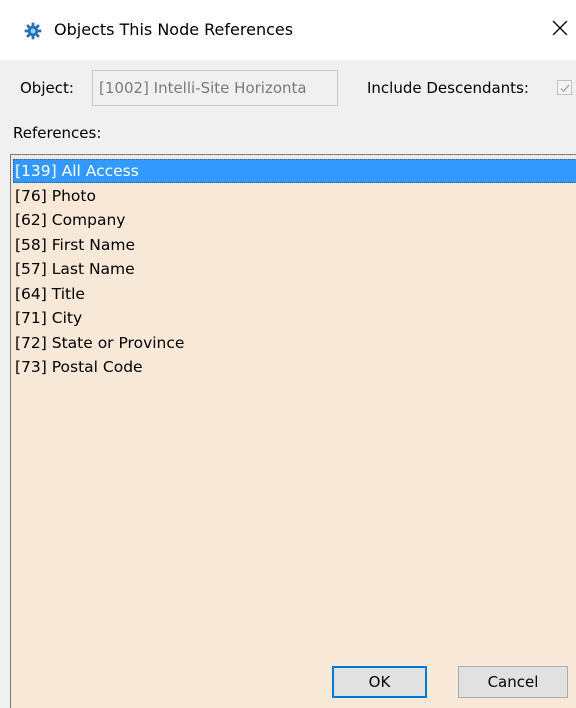  I want to click on checkmark-icon, so click(565, 88).